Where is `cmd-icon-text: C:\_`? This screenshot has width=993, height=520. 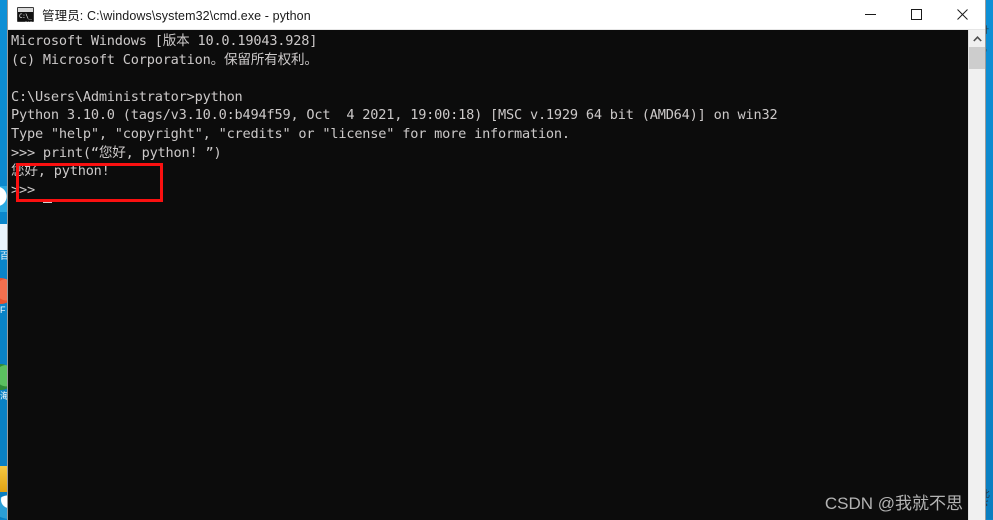
cmd-icon-text: C:\_ is located at coordinates (25, 16).